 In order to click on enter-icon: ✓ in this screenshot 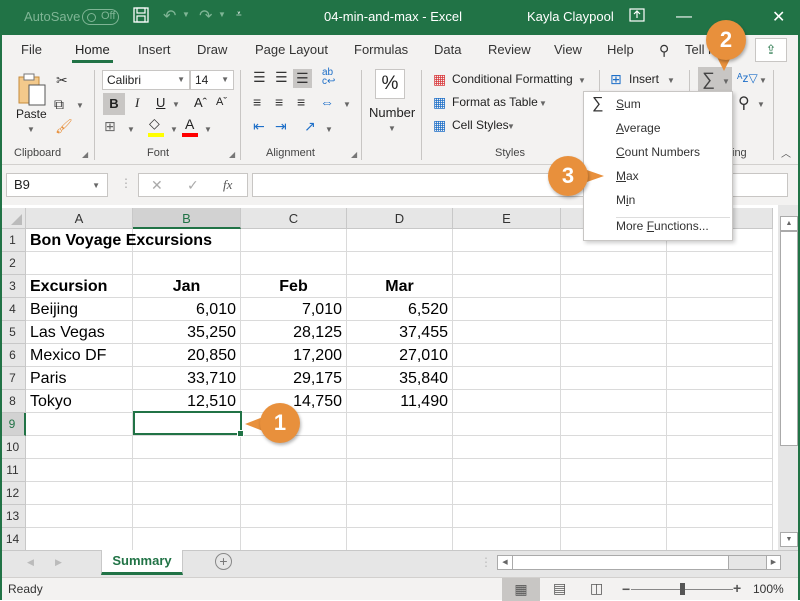, I will do `click(193, 185)`.